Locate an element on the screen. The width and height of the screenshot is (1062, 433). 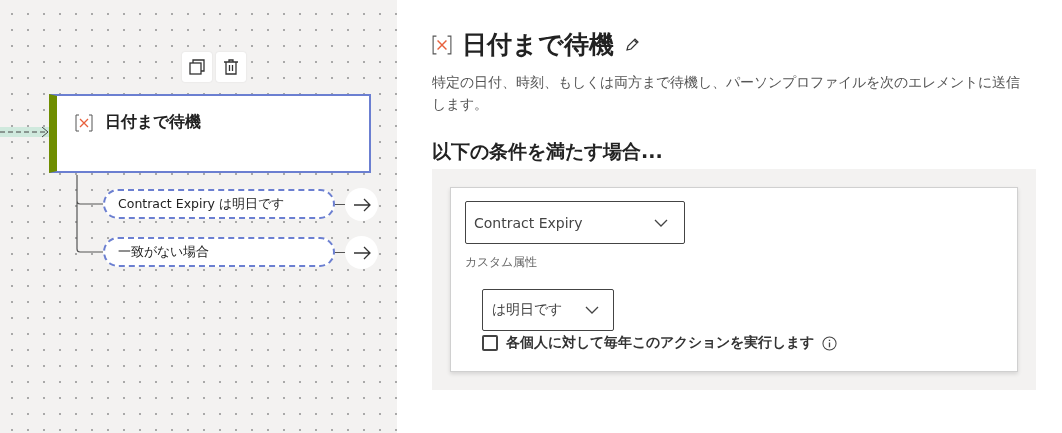
panel-title: 日付まで待機 is located at coordinates (538, 45).